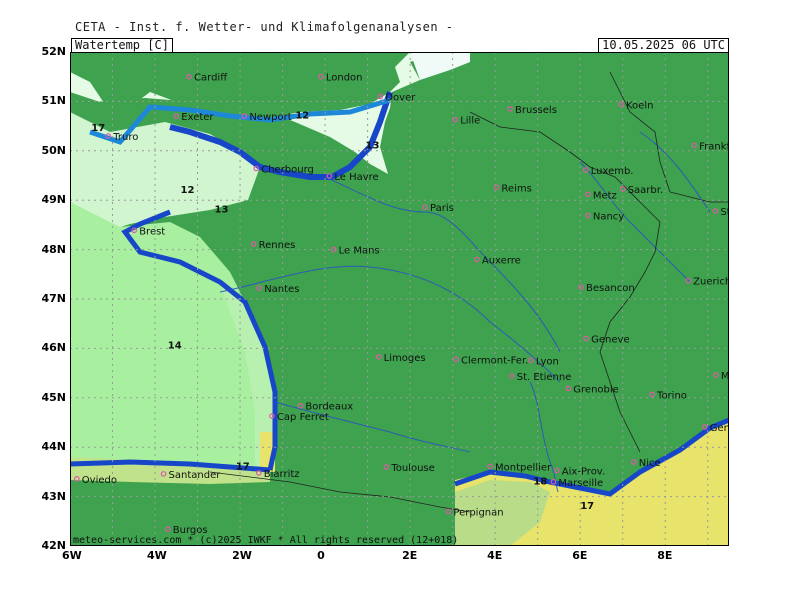  I want to click on city-label: Brest, so click(152, 231).